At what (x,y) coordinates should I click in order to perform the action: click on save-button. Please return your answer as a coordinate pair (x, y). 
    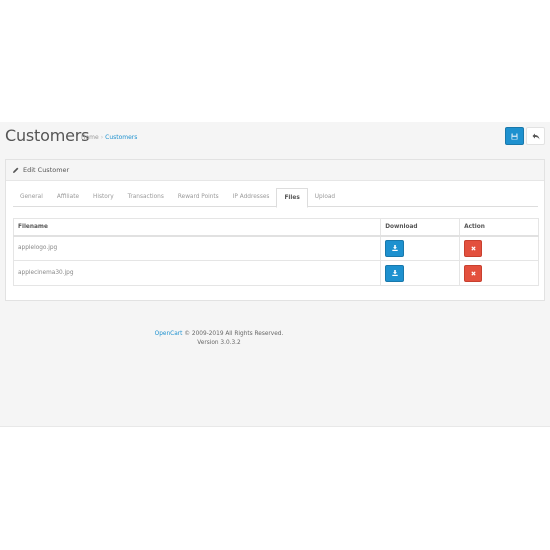
    Looking at the image, I should click on (514, 136).